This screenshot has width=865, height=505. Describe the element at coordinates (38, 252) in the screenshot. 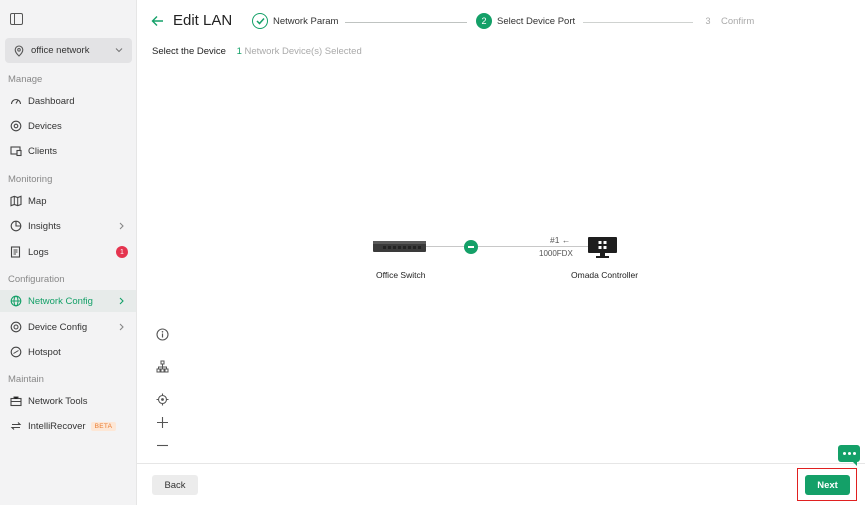

I see `sidebar-item-label: Logs` at that location.